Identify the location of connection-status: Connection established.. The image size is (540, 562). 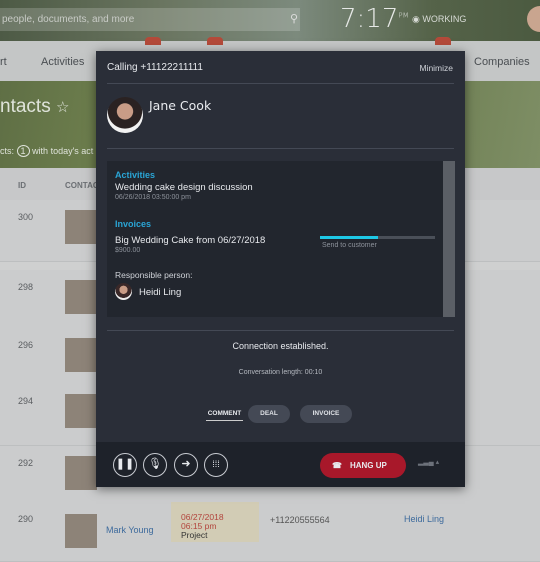
(280, 346).